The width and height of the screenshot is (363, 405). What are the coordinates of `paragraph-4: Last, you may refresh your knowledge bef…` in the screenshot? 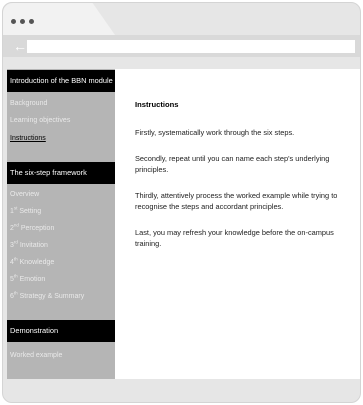 It's located at (234, 238).